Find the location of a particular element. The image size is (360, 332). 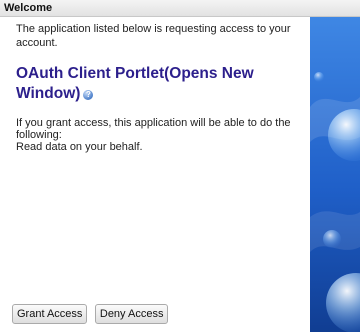

application-name-link: OAuth Client Portlet(Opens New Window) is located at coordinates (135, 83).